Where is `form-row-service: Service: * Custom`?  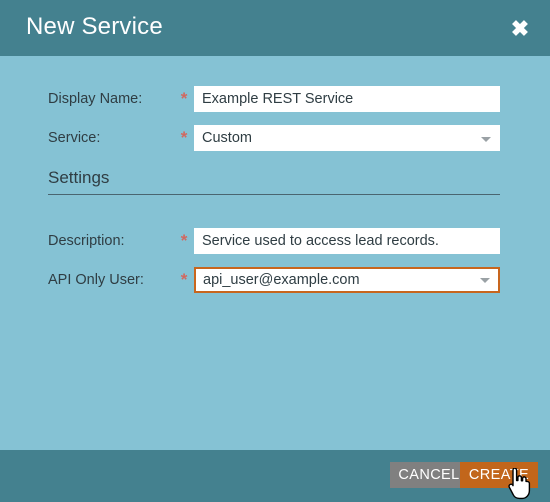 form-row-service: Service: * Custom is located at coordinates (275, 138).